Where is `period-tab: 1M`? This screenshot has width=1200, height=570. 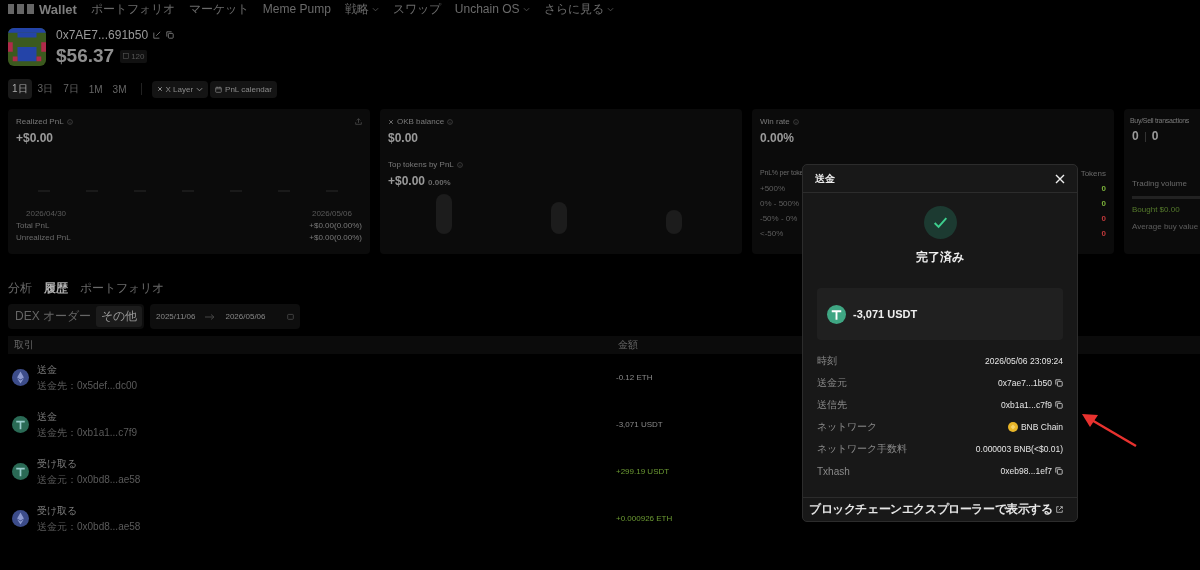 period-tab: 1M is located at coordinates (95, 89).